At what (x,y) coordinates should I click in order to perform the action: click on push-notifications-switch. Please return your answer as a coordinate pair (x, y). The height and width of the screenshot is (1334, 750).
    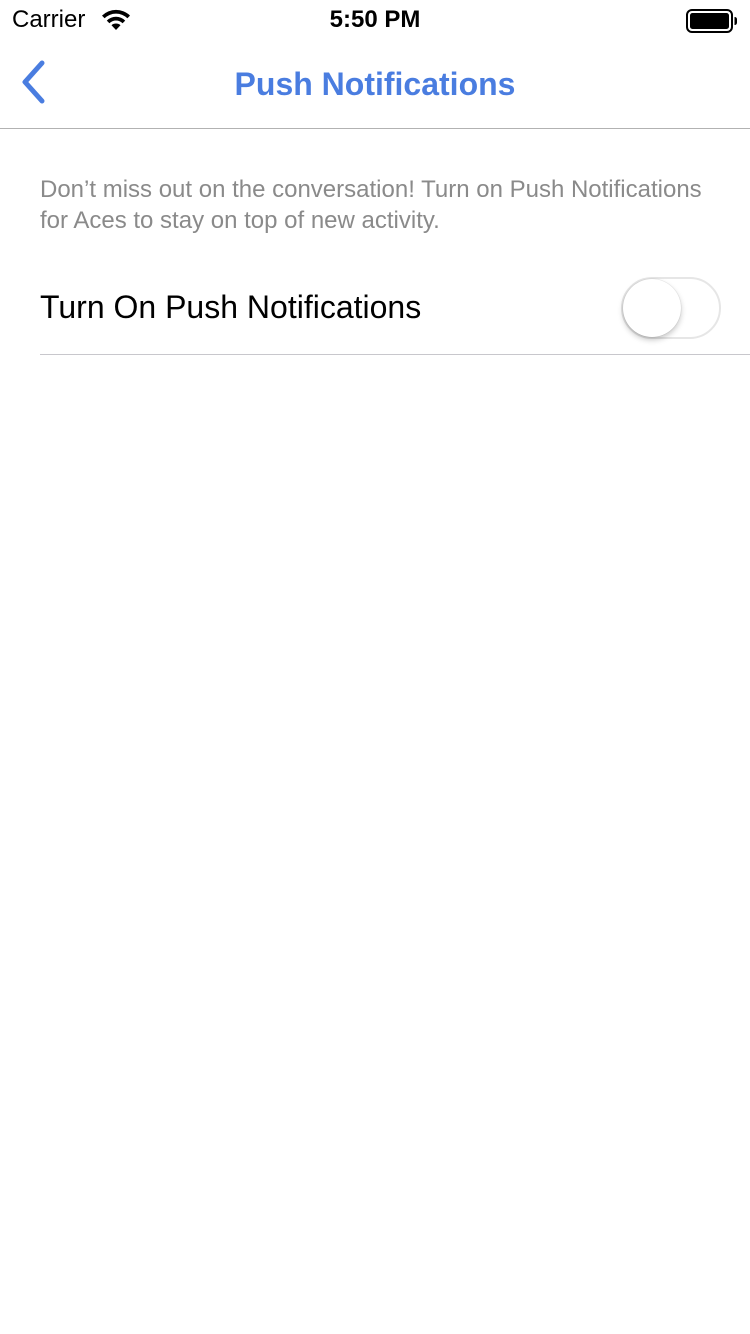
    Looking at the image, I should click on (671, 308).